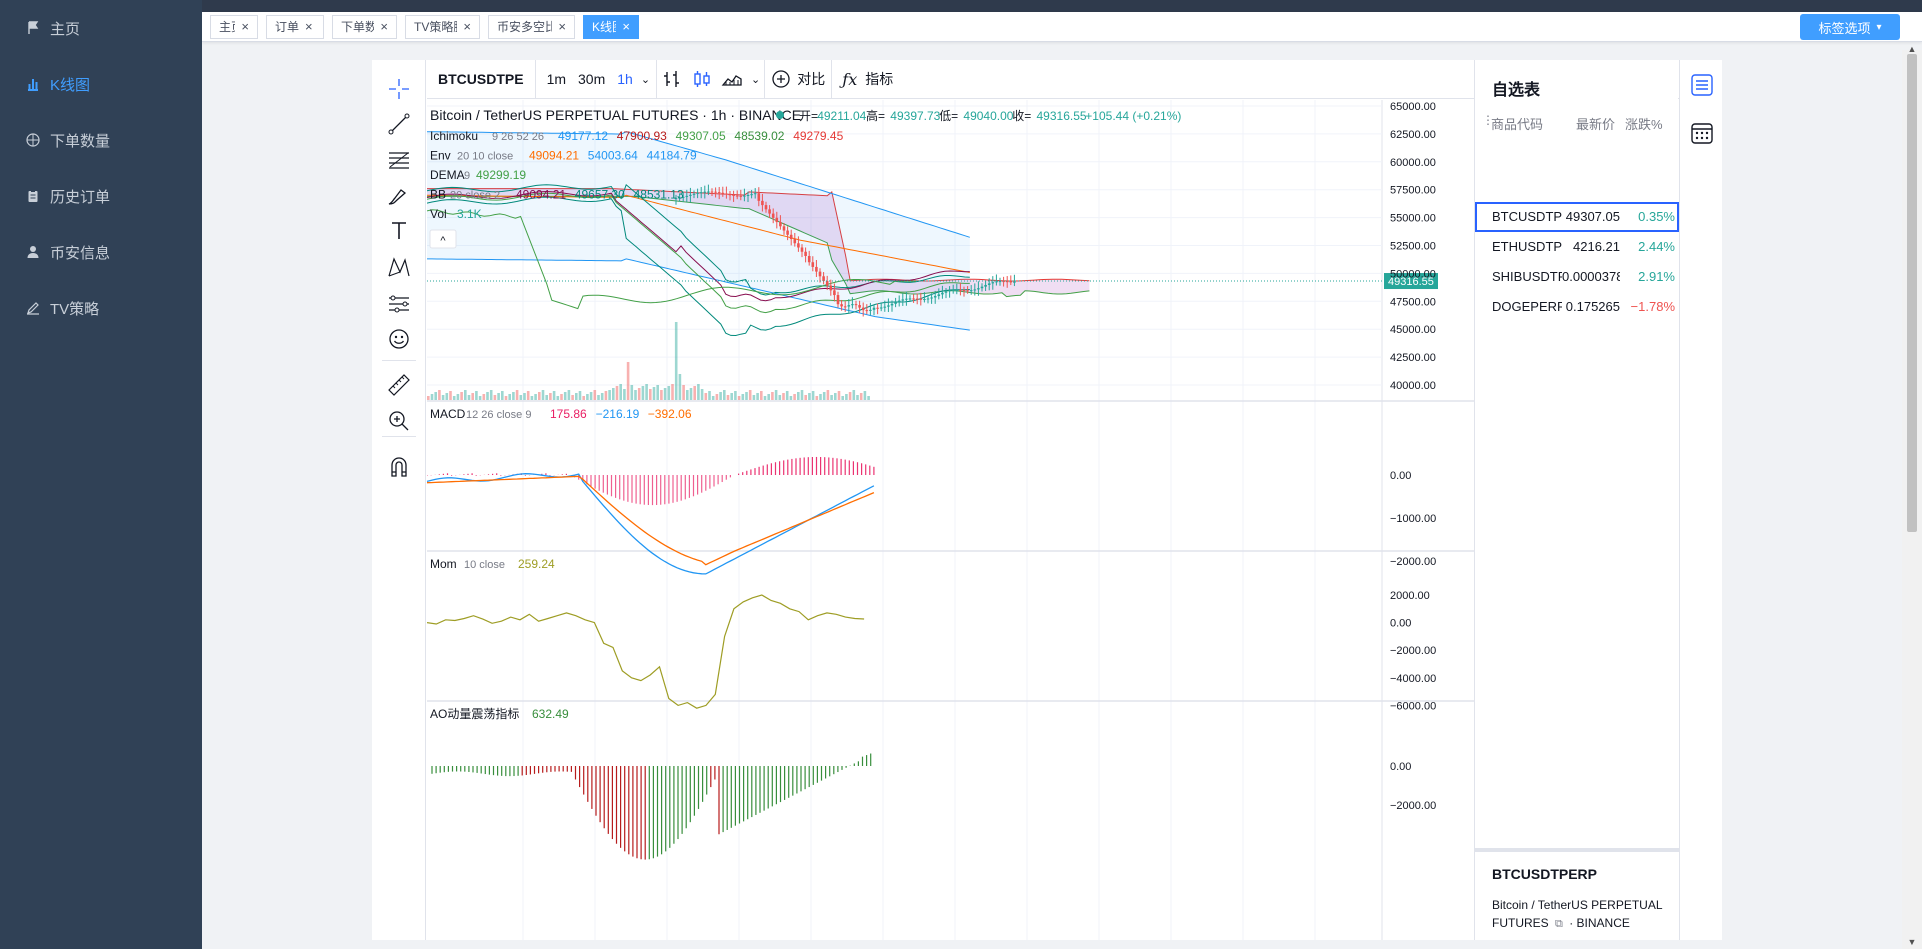 Image resolution: width=1922 pixels, height=949 pixels. I want to click on magnet-icon, so click(399, 467).